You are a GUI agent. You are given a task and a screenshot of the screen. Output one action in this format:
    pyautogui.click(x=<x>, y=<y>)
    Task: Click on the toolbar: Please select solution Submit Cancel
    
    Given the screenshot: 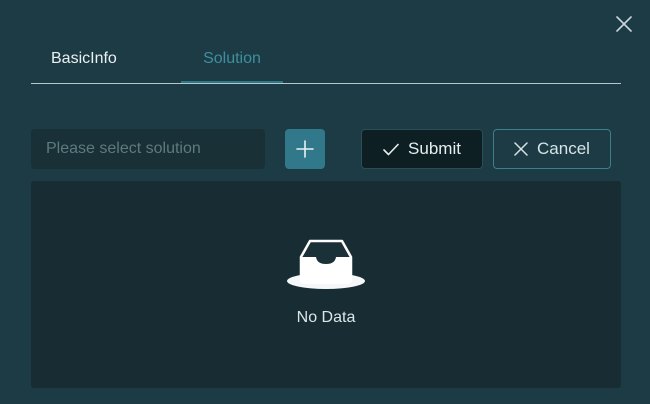 What is the action you would take?
    pyautogui.click(x=326, y=149)
    